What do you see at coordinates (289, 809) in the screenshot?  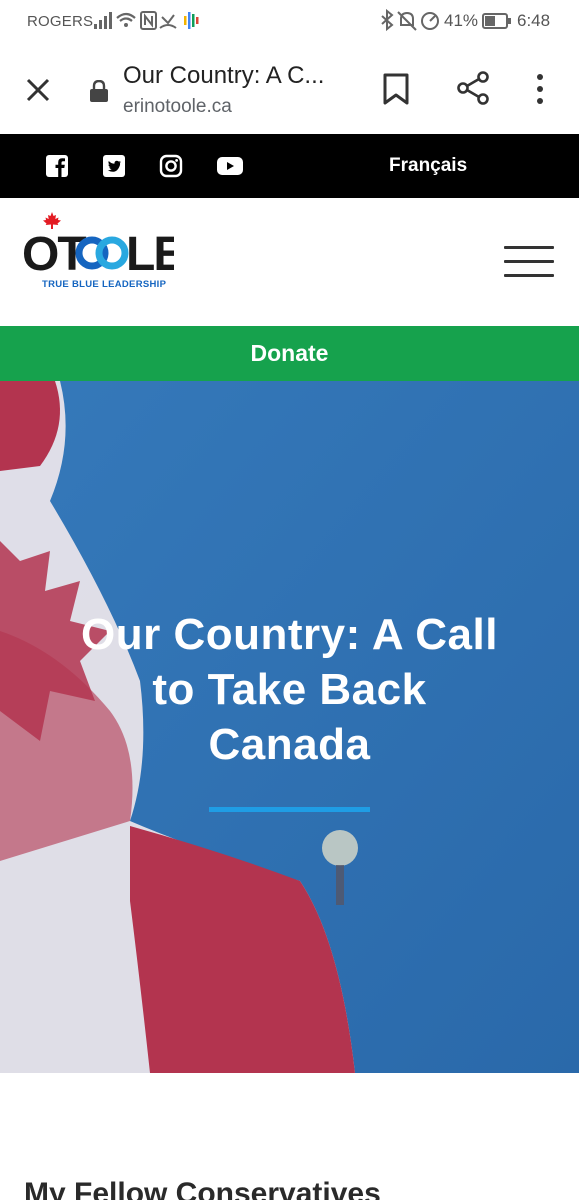 I see `hero-accent-divider` at bounding box center [289, 809].